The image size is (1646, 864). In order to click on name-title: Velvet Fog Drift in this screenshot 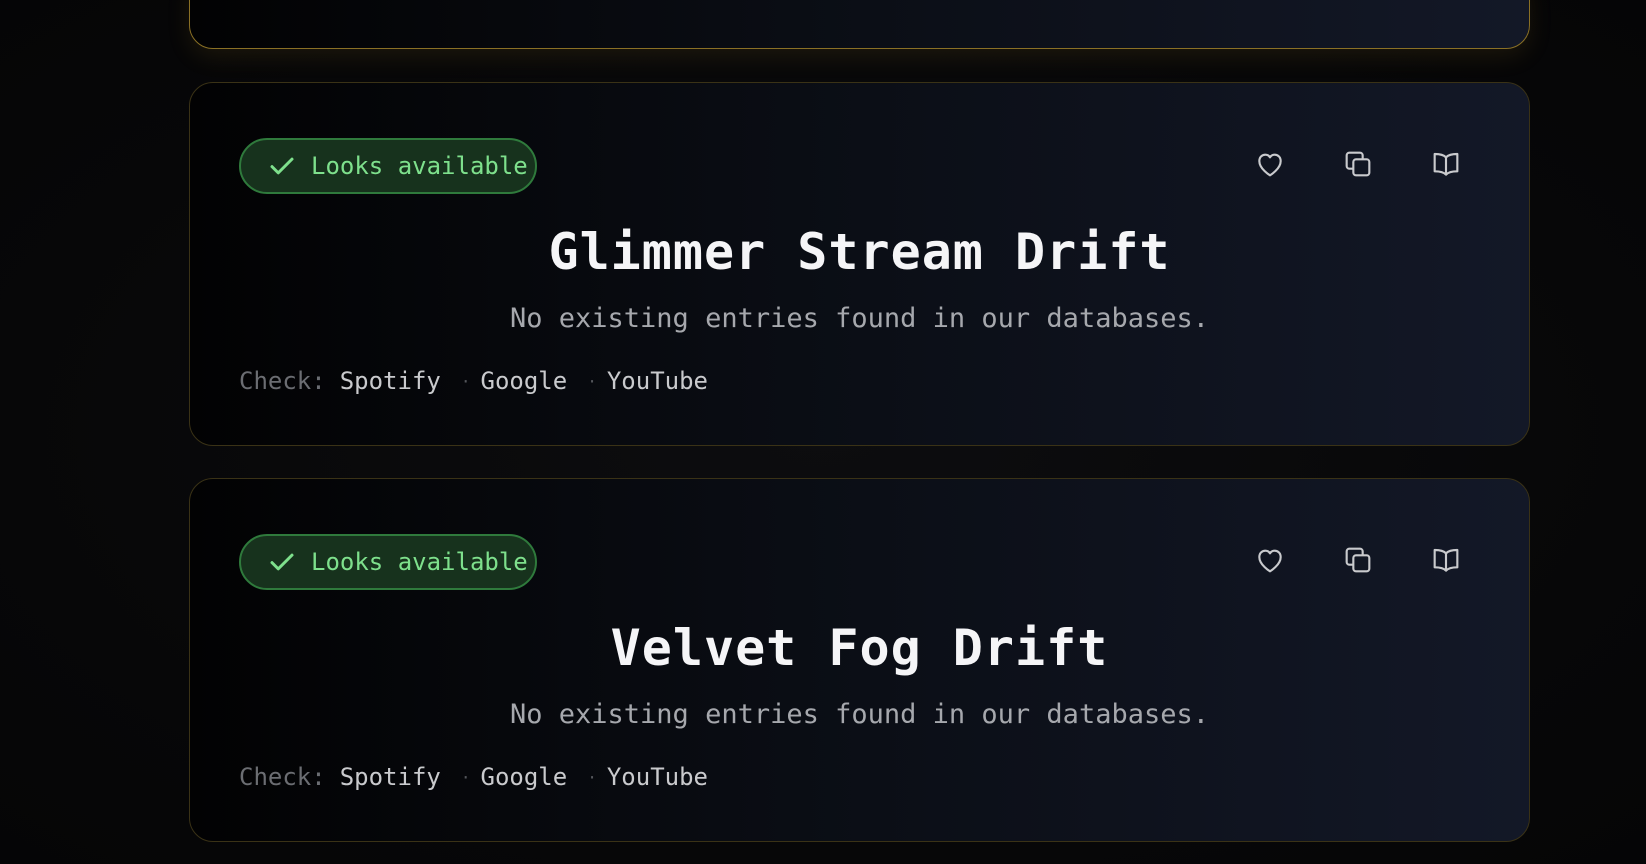, I will do `click(859, 648)`.